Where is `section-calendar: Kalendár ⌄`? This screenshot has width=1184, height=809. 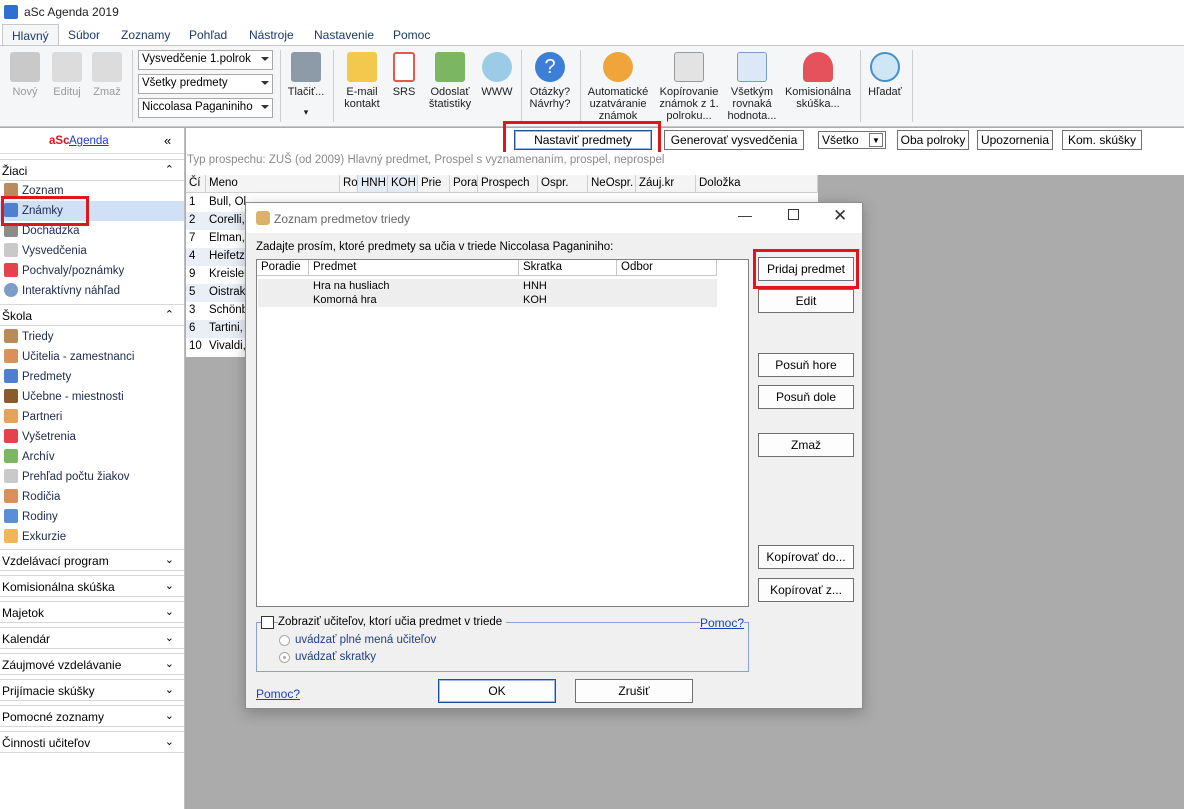 section-calendar: Kalendár ⌄ is located at coordinates (92, 638).